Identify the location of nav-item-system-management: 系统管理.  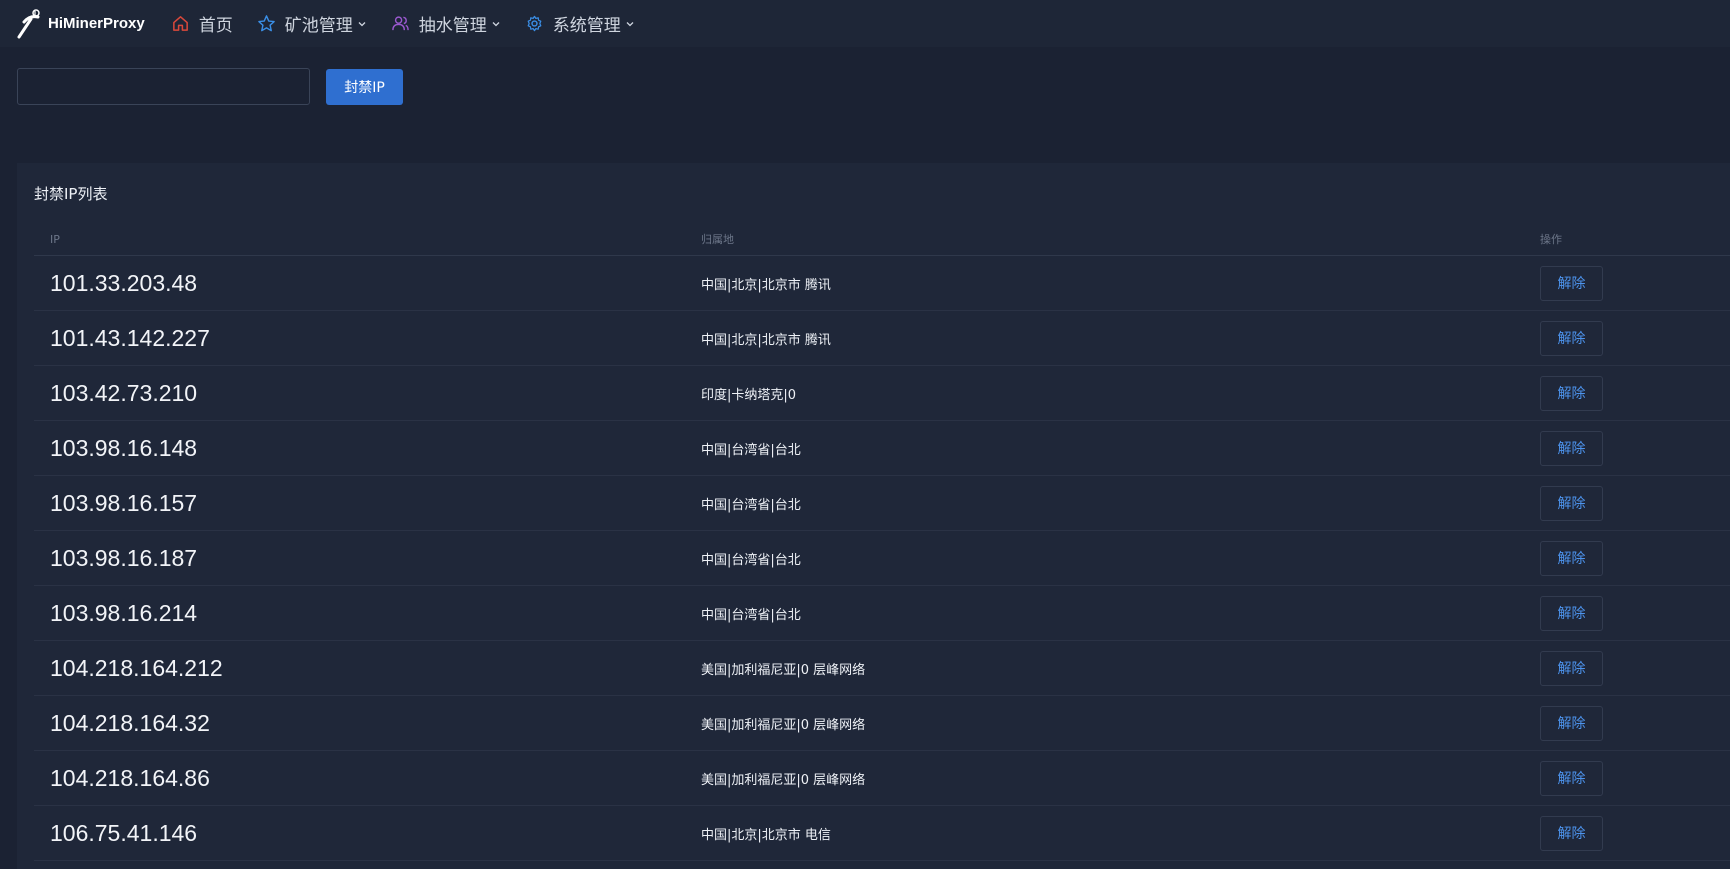
(580, 23).